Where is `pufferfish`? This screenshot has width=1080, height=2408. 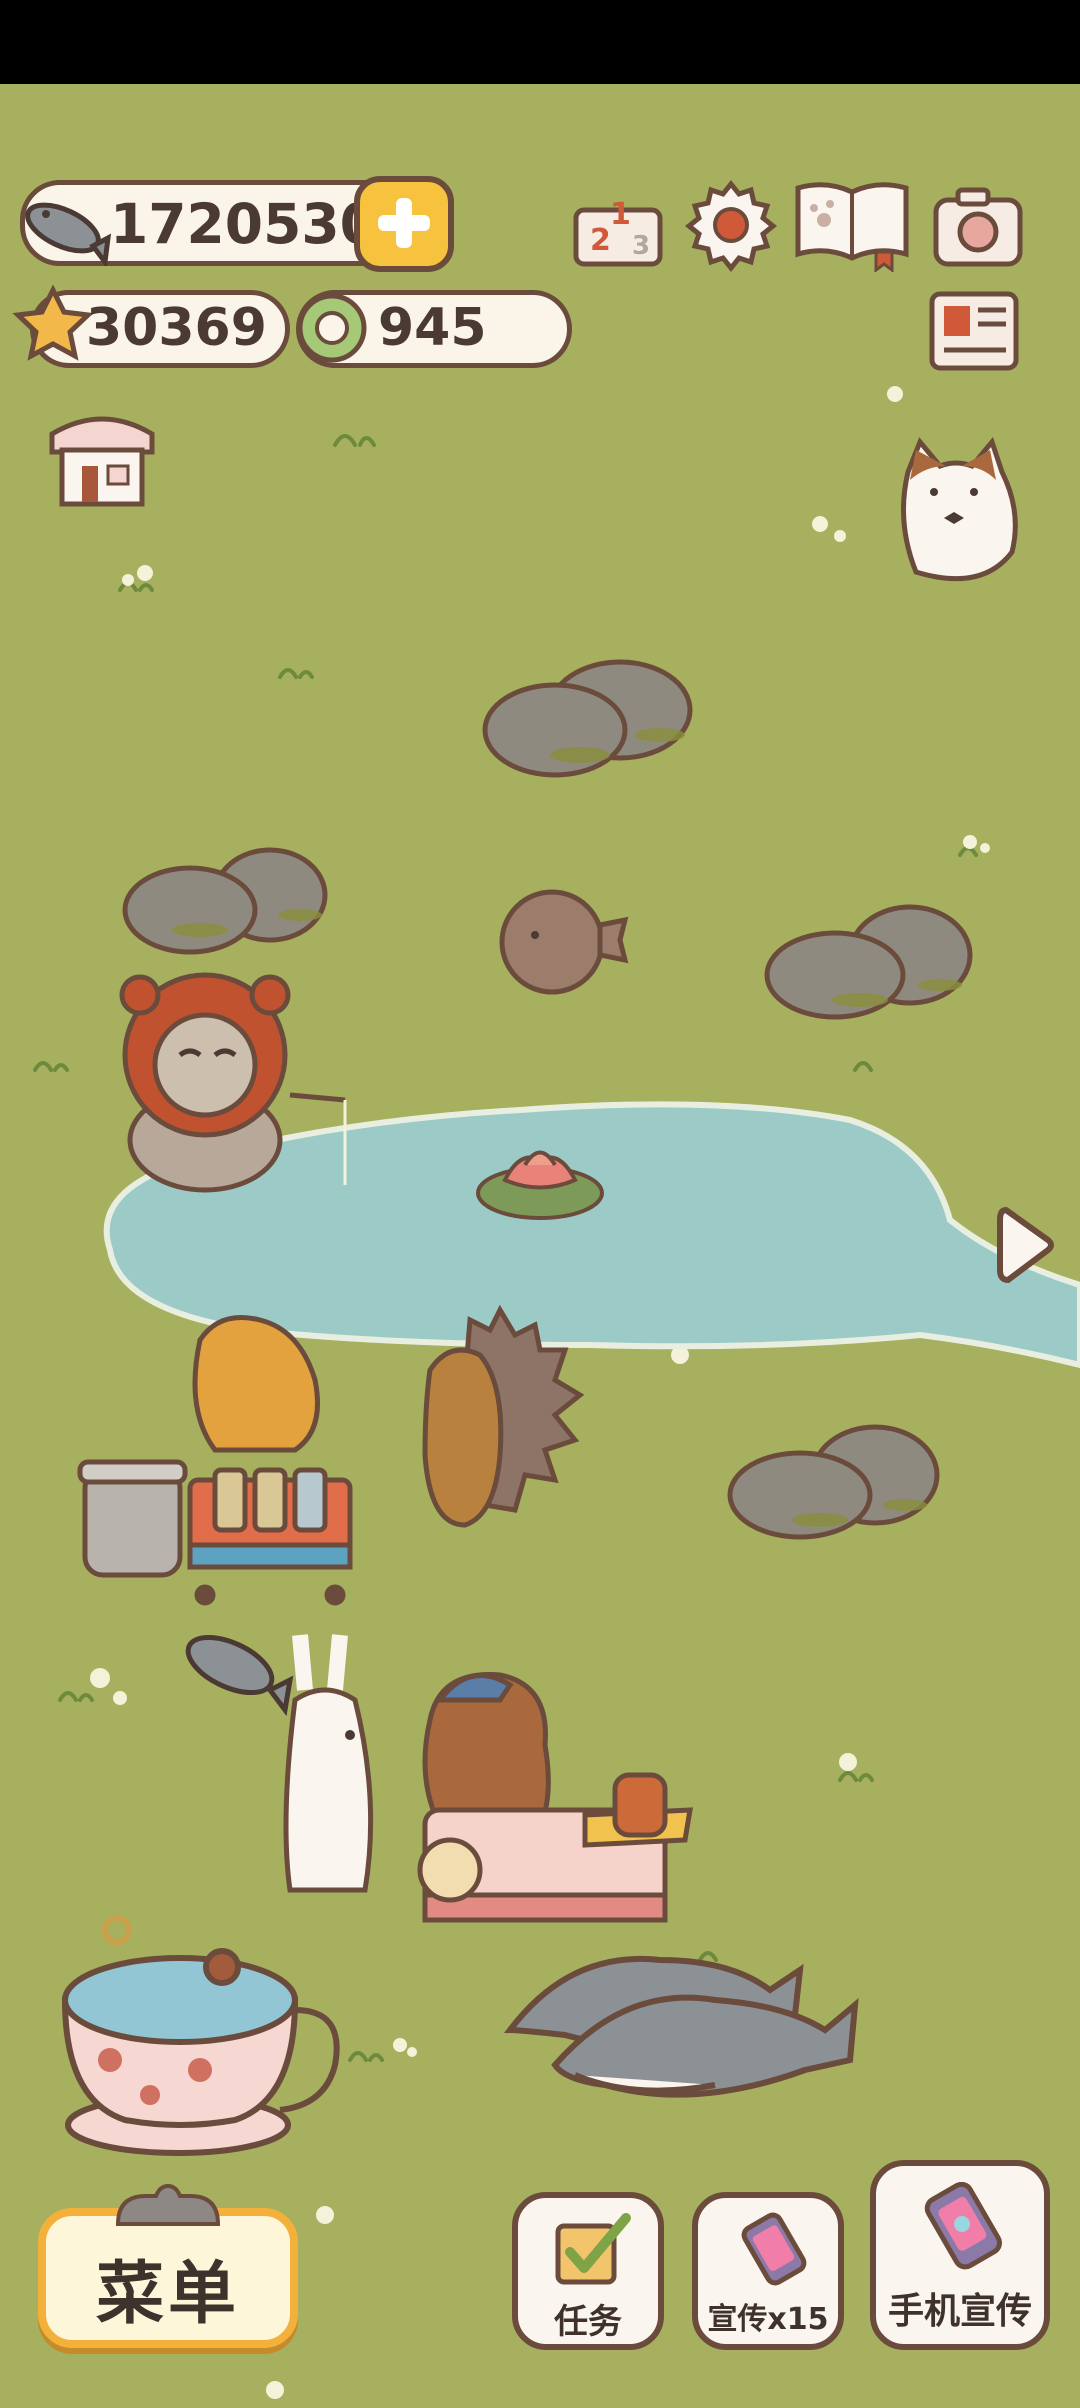 pufferfish is located at coordinates (564, 942).